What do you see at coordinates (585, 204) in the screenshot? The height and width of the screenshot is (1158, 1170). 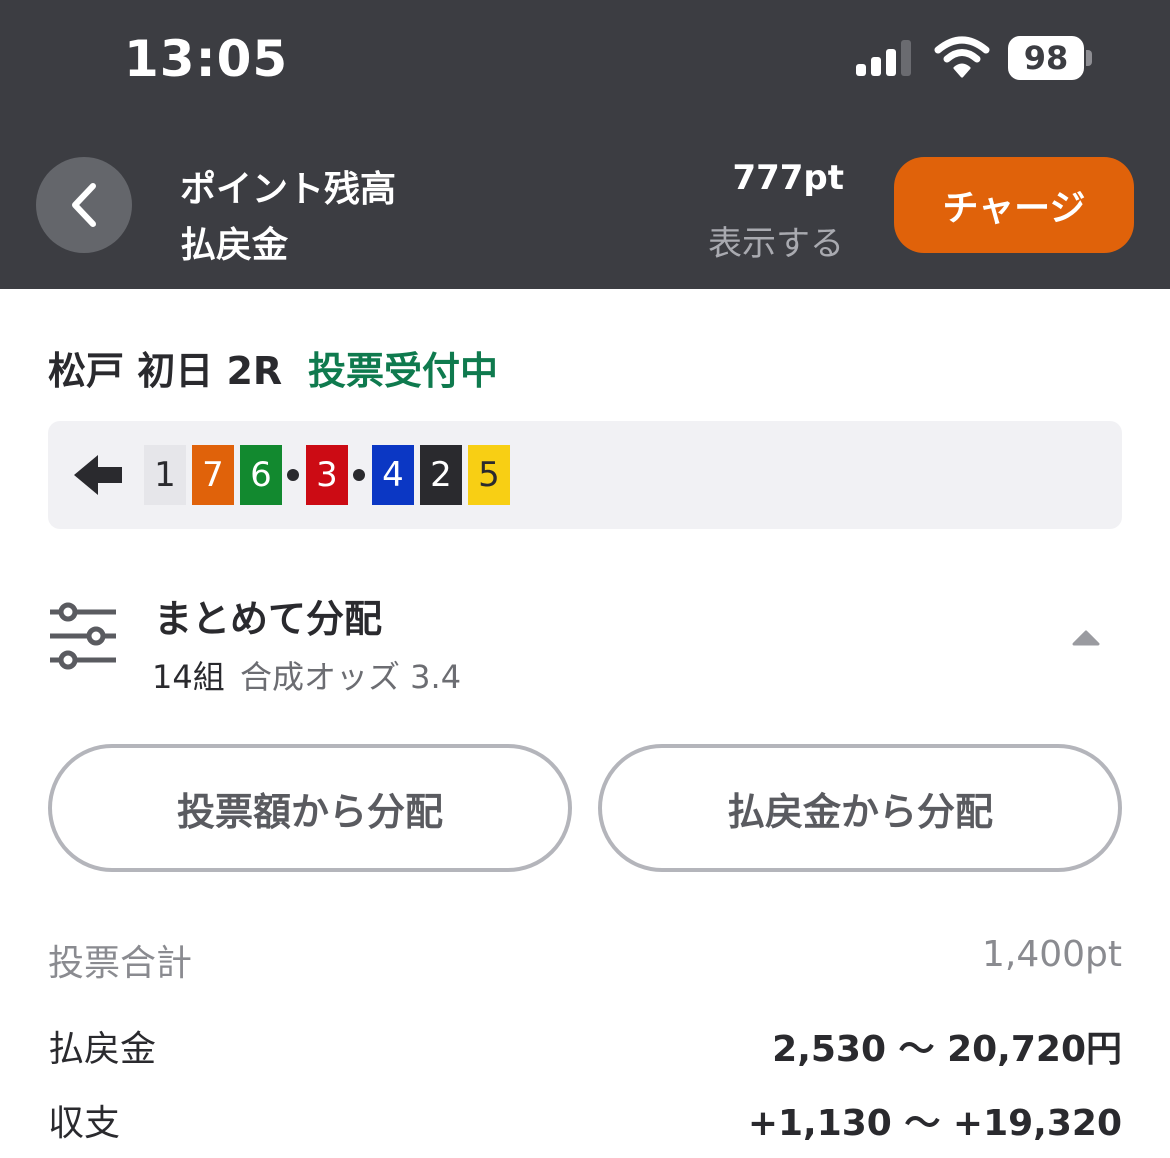 I see `app-header: ポイント残高 払戻金 777pt 表示する チャージ` at bounding box center [585, 204].